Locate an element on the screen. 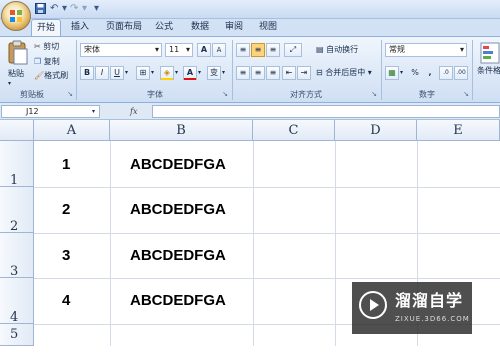 This screenshot has height=358, width=500. font-size-value: 11 is located at coordinates (174, 49).